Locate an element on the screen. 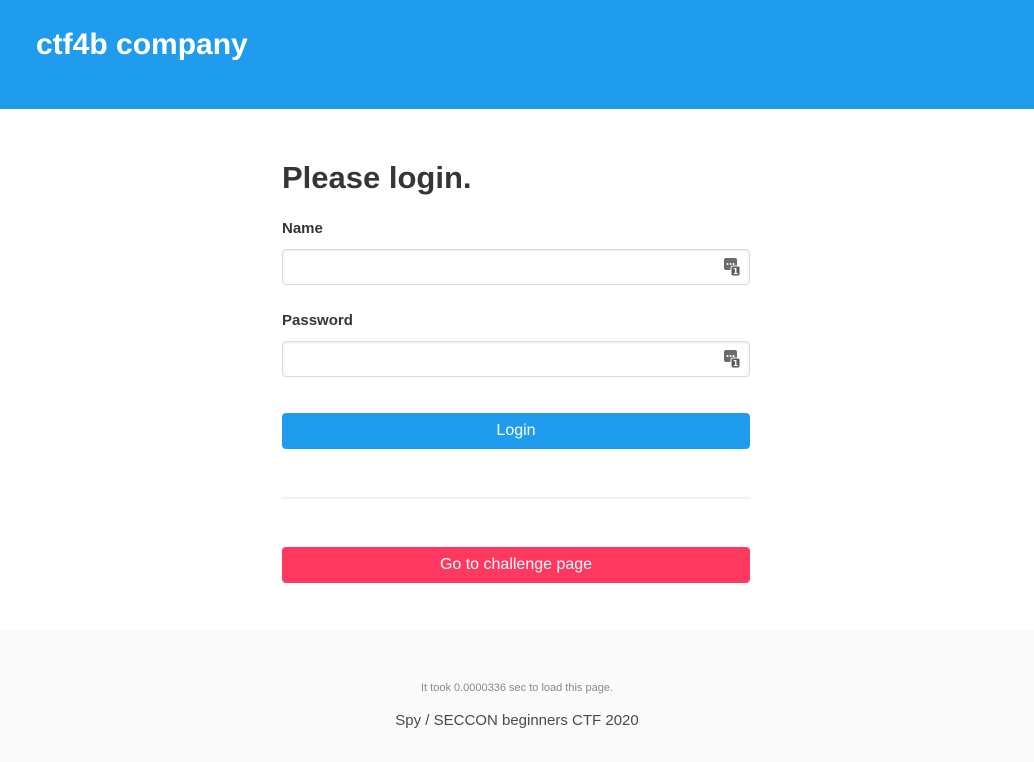 This screenshot has width=1034, height=762. password-field-wrapper: 1 is located at coordinates (516, 359).